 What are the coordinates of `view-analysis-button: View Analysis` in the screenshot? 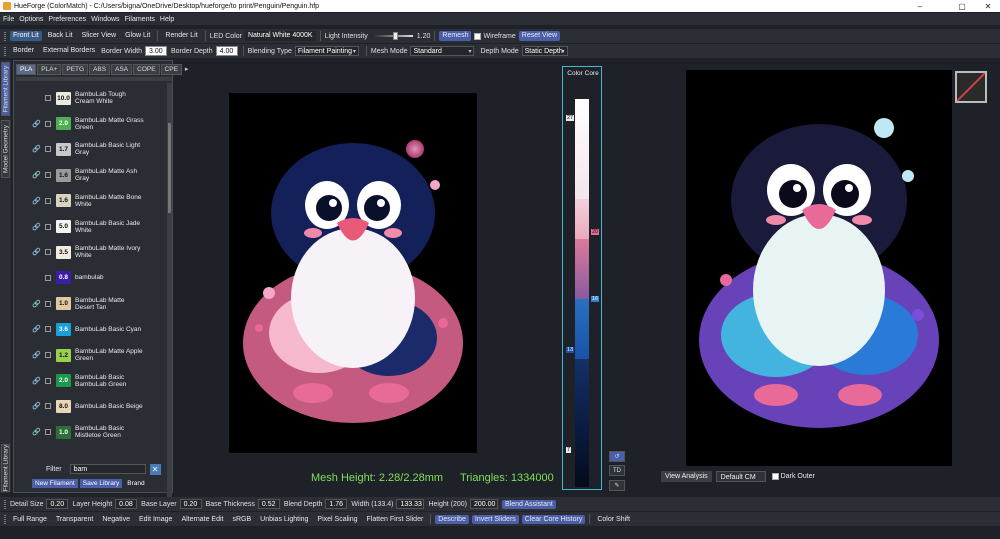 It's located at (686, 476).